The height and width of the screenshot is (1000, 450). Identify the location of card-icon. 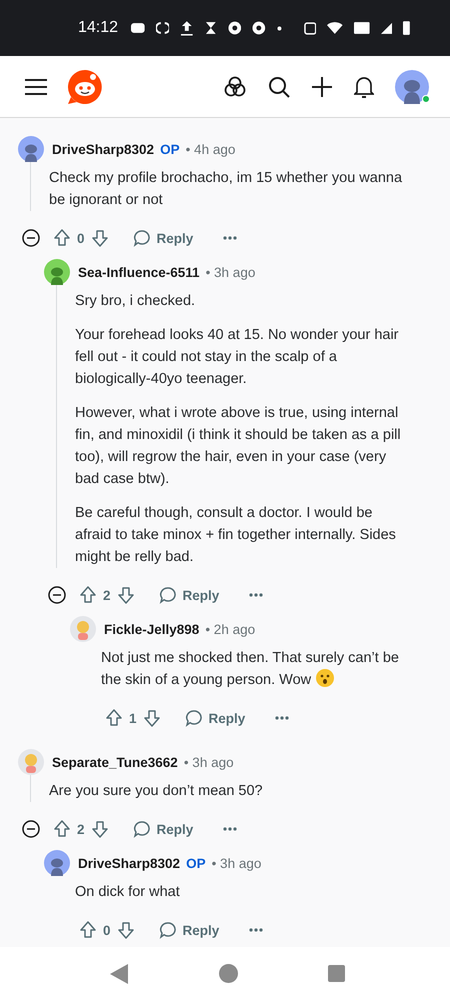
(138, 28).